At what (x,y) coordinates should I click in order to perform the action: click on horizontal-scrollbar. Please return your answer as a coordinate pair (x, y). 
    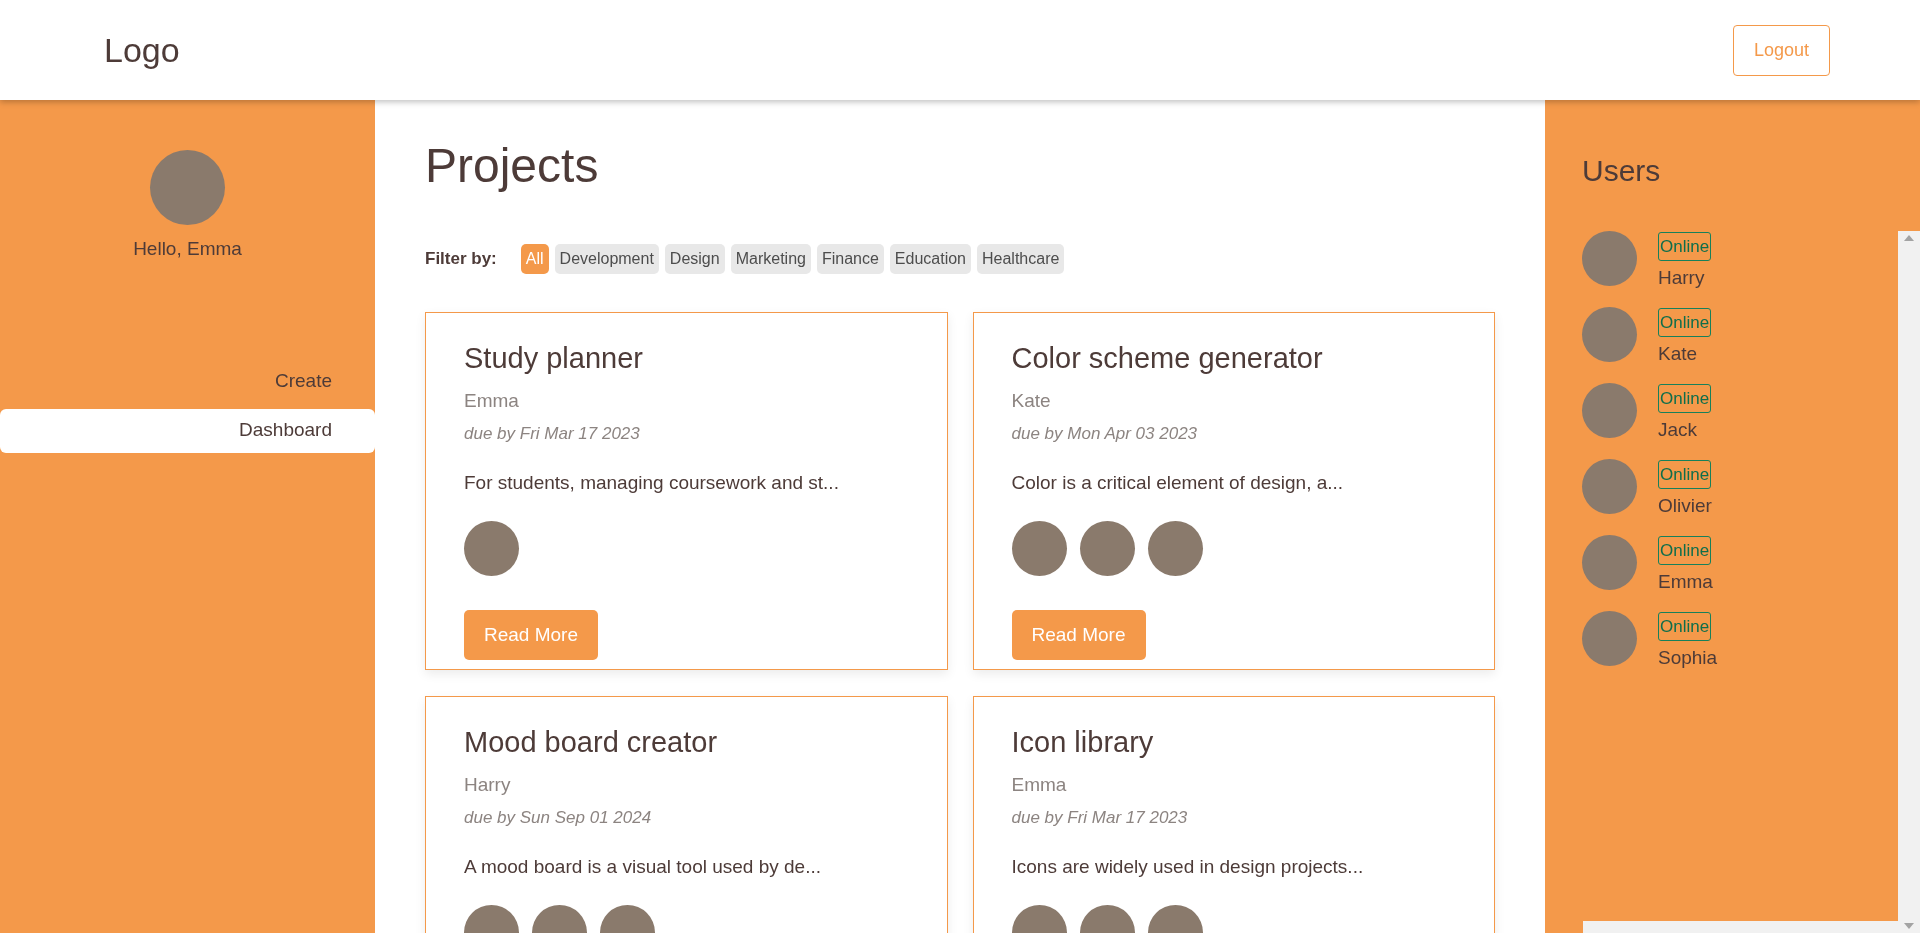
    Looking at the image, I should click on (1740, 927).